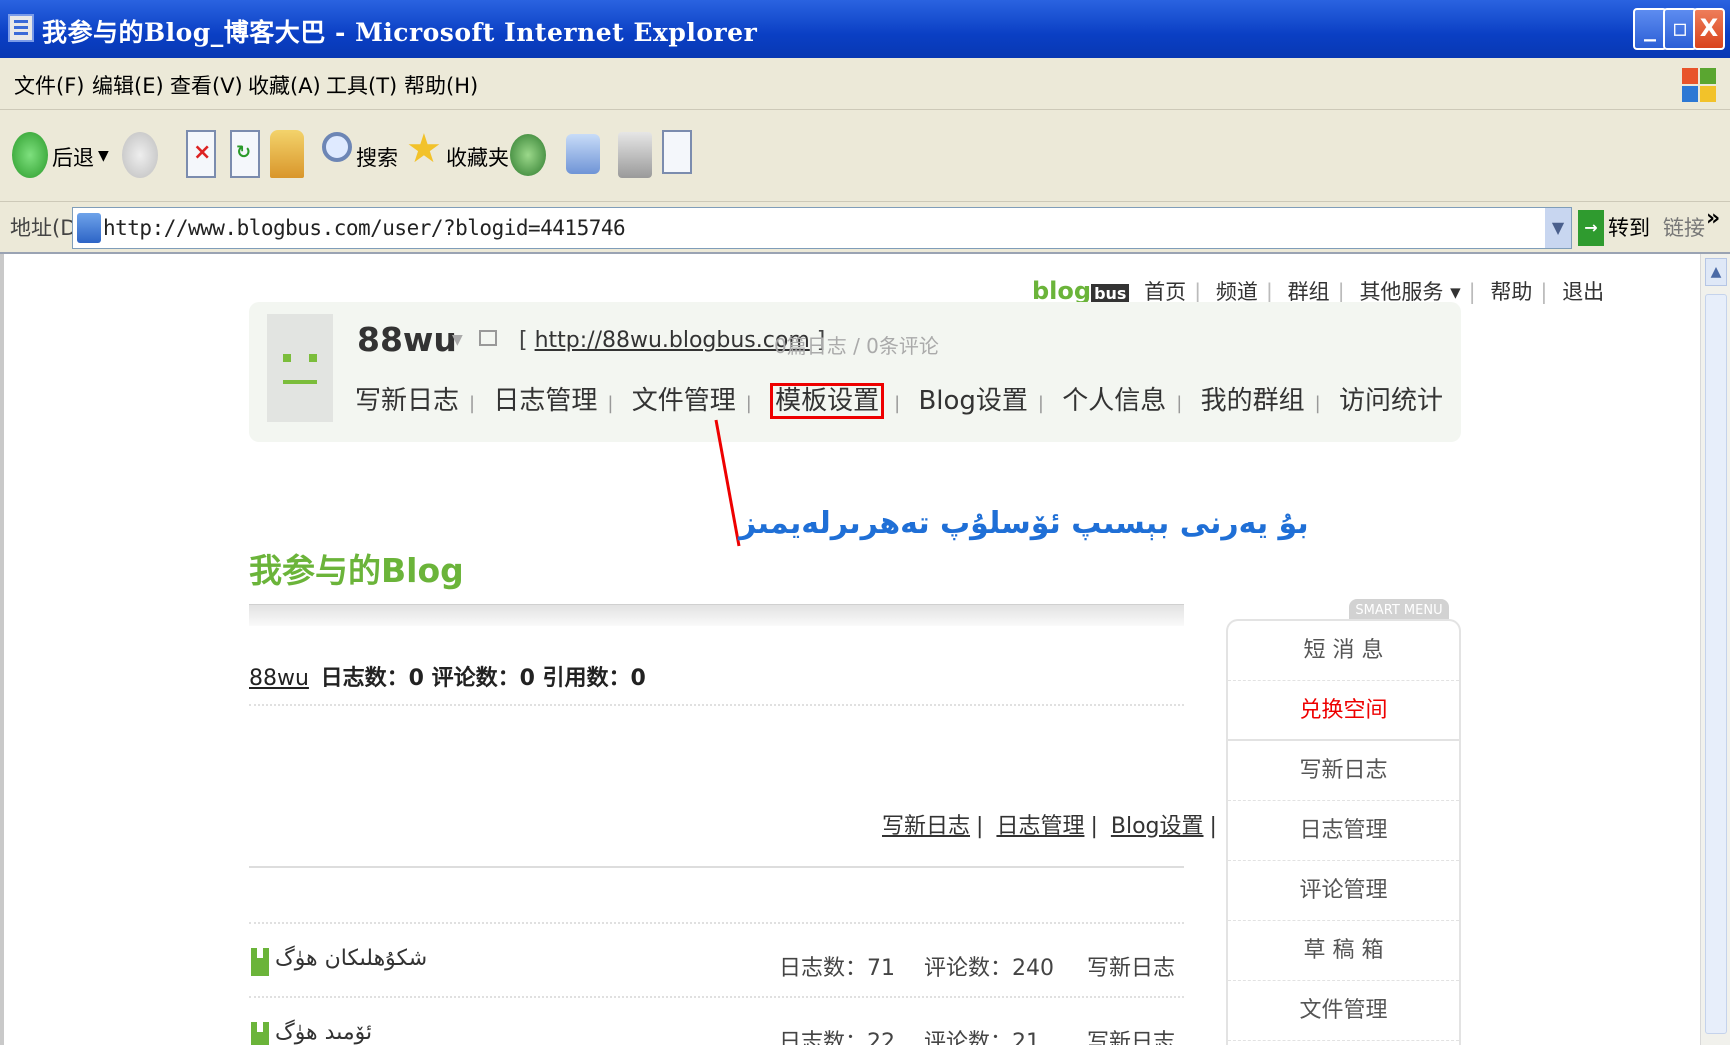 The image size is (1730, 1045). Describe the element at coordinates (49, 85) in the screenshot. I see `menu-file: 文件(F)` at that location.